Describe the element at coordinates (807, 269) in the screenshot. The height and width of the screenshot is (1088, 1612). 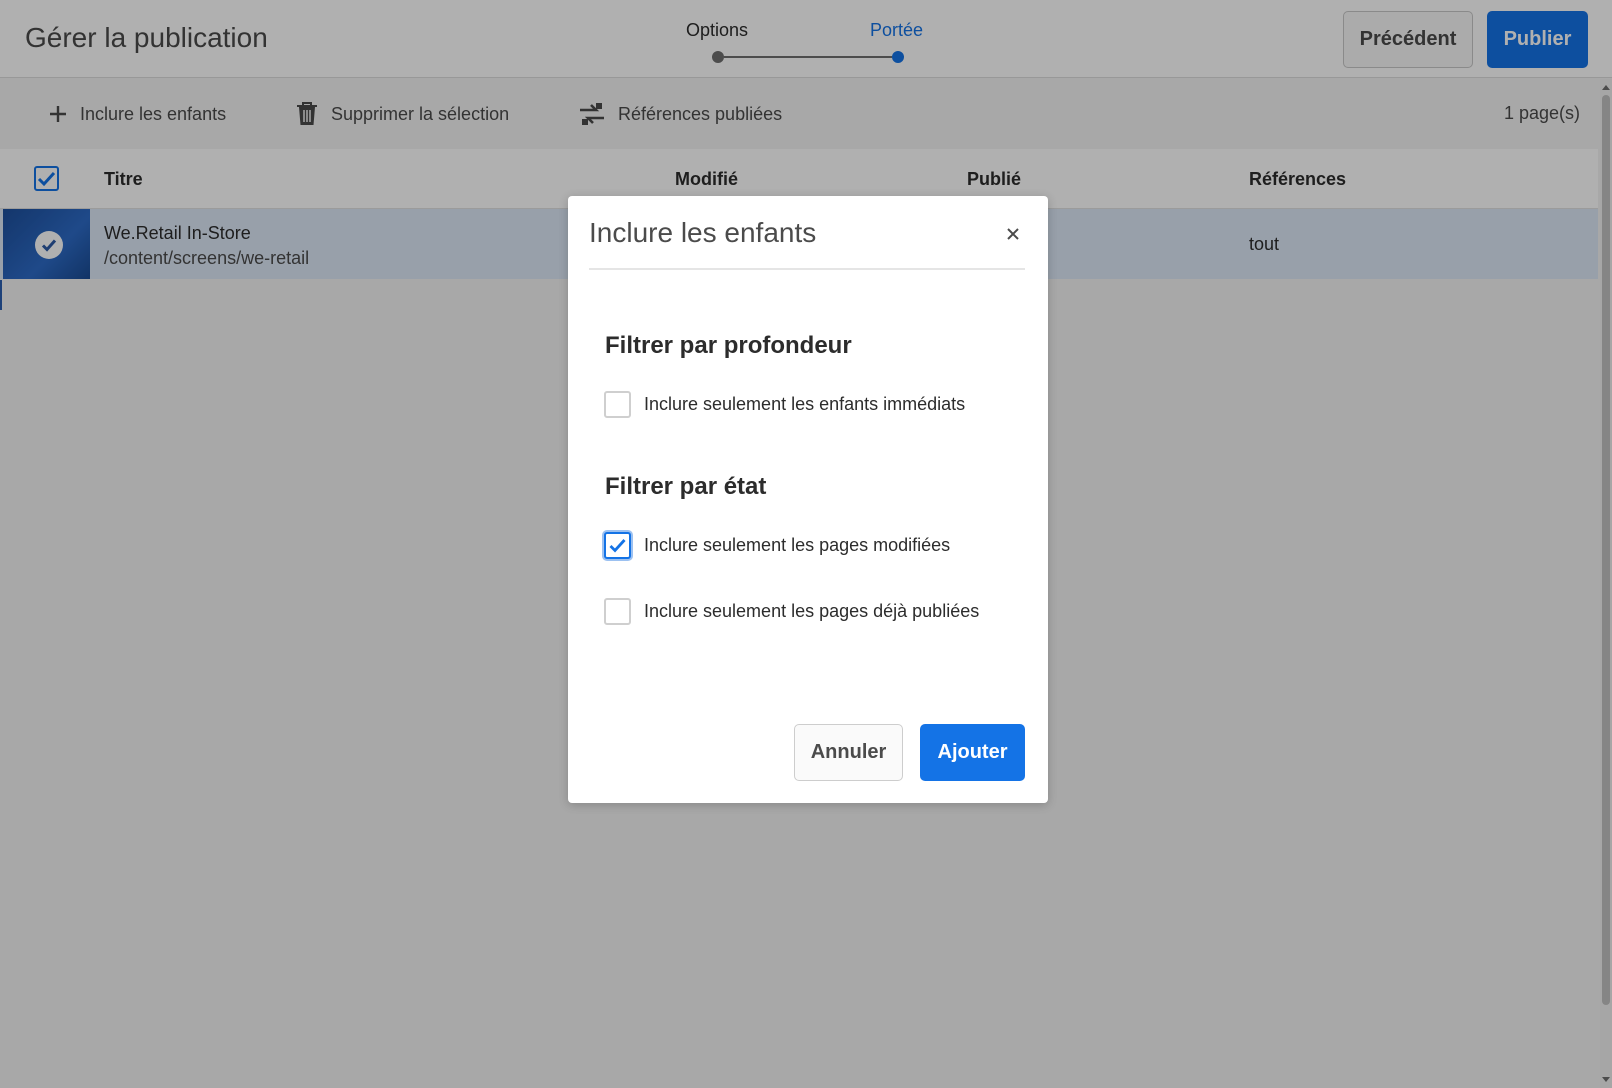
I see `dialog-divider` at that location.